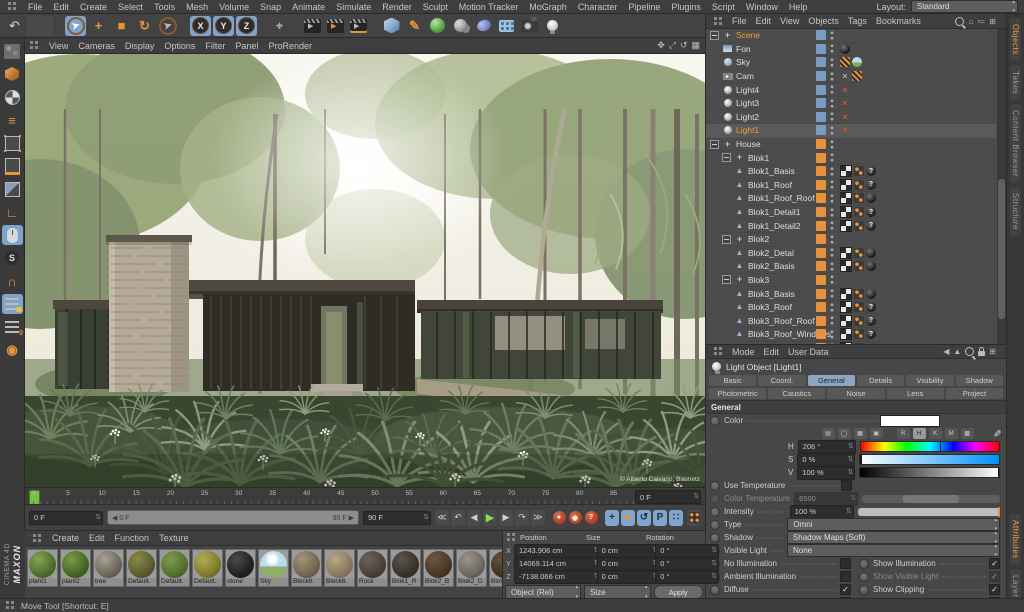  Describe the element at coordinates (37, 538) in the screenshot. I see `material-panel-icon` at that location.